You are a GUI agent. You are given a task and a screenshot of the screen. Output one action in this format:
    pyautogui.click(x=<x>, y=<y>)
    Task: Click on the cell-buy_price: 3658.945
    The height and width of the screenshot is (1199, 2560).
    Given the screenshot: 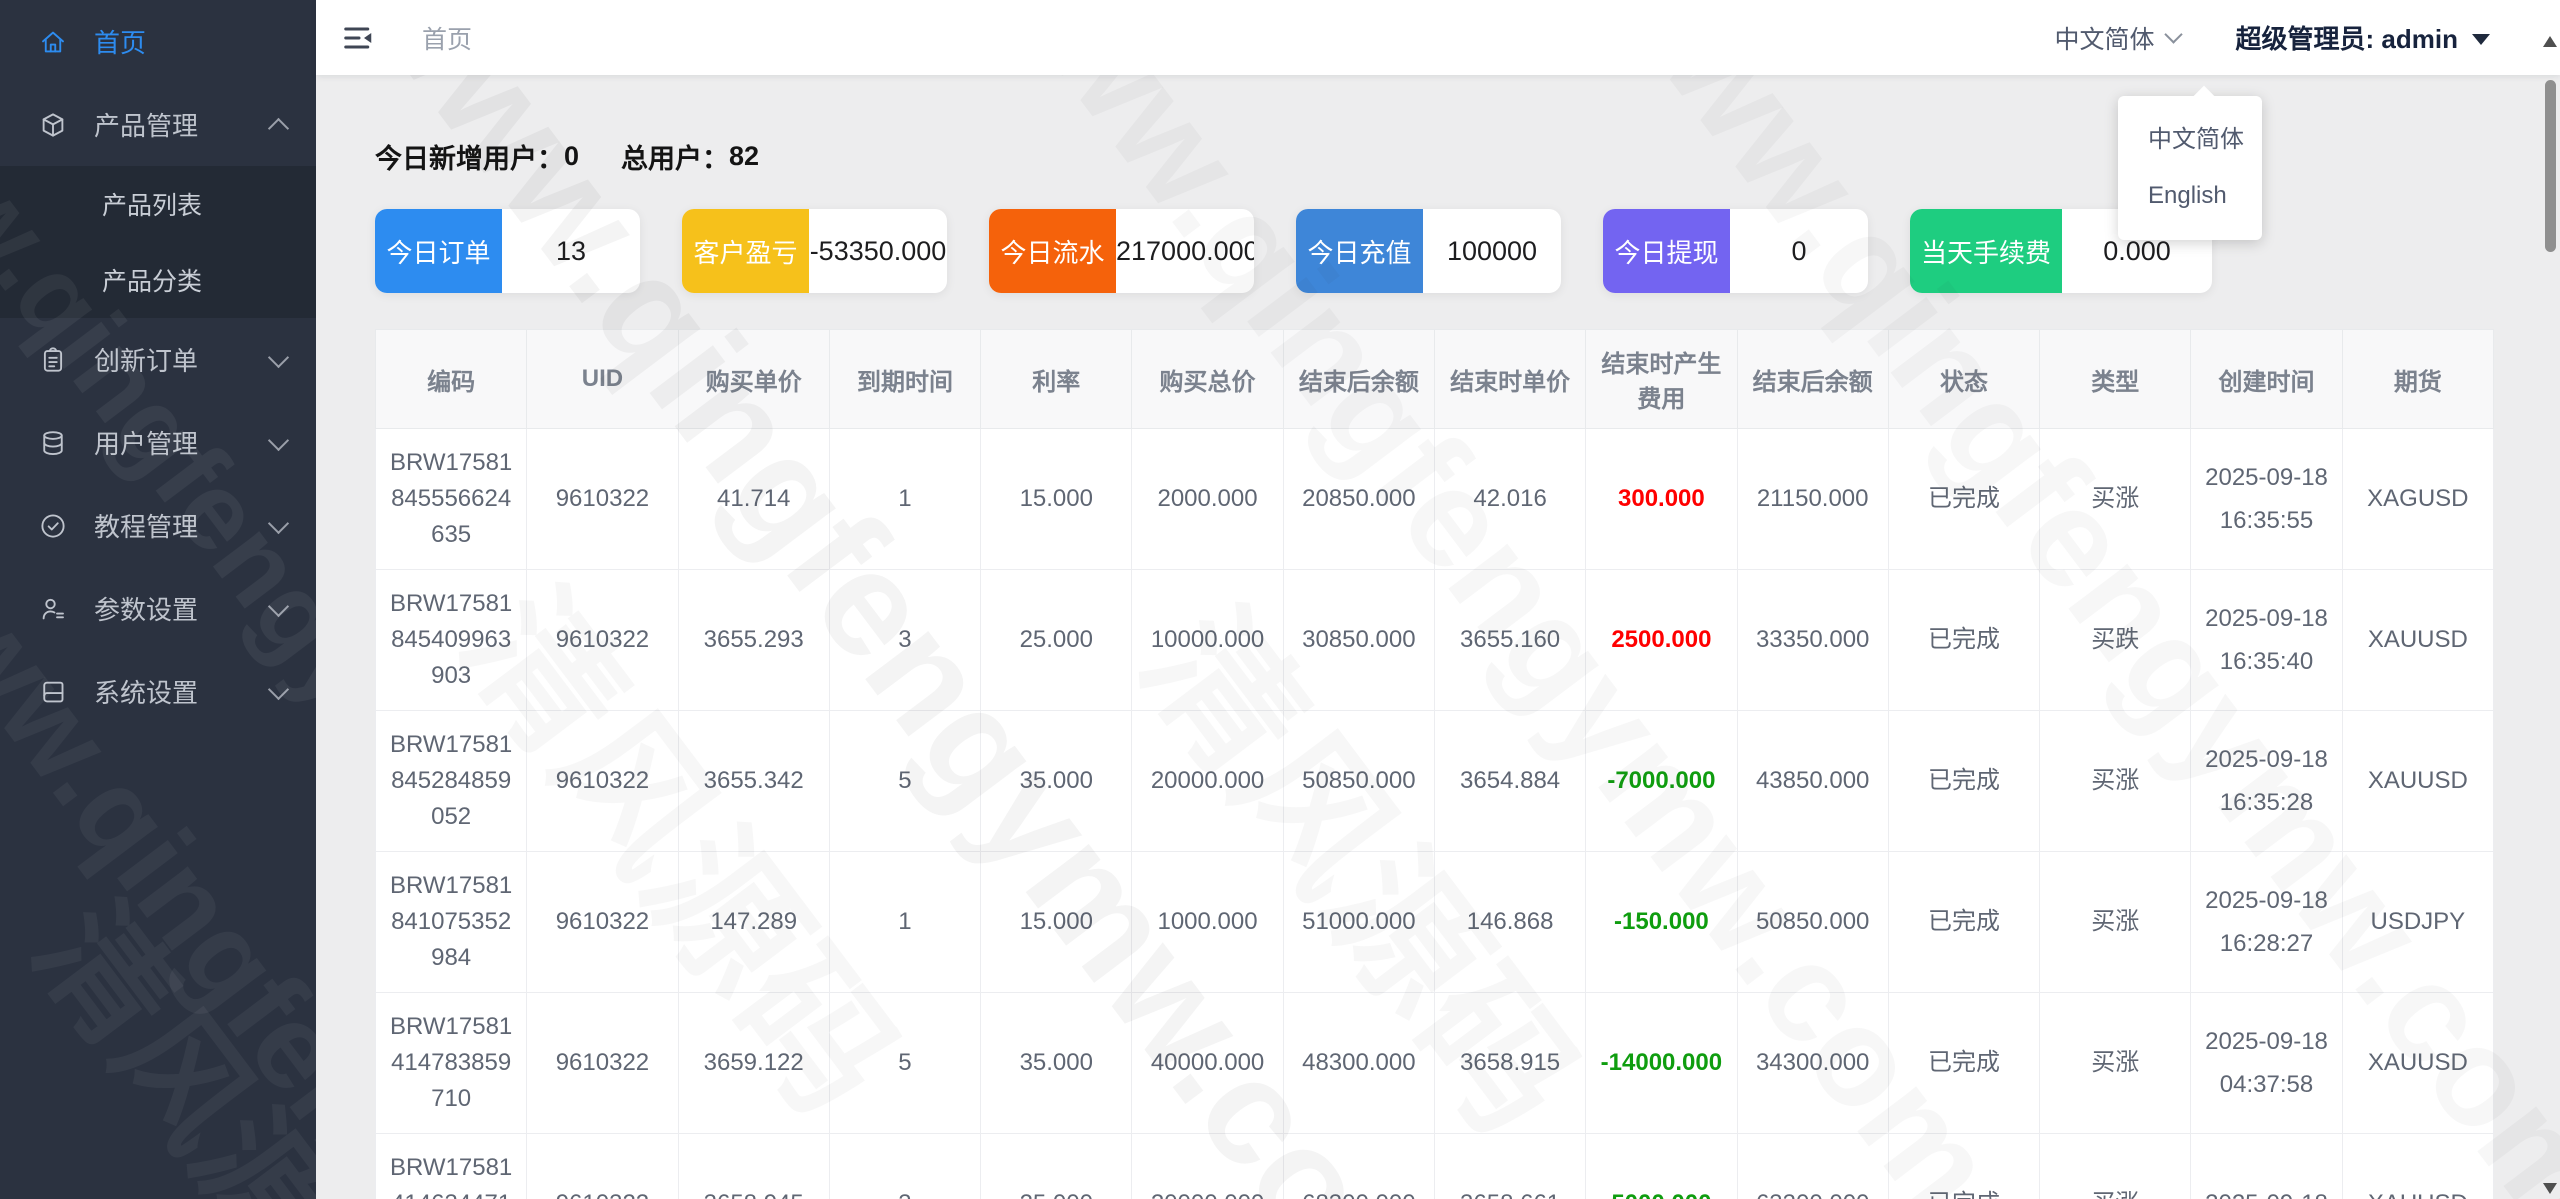 What is the action you would take?
    pyautogui.click(x=753, y=1166)
    